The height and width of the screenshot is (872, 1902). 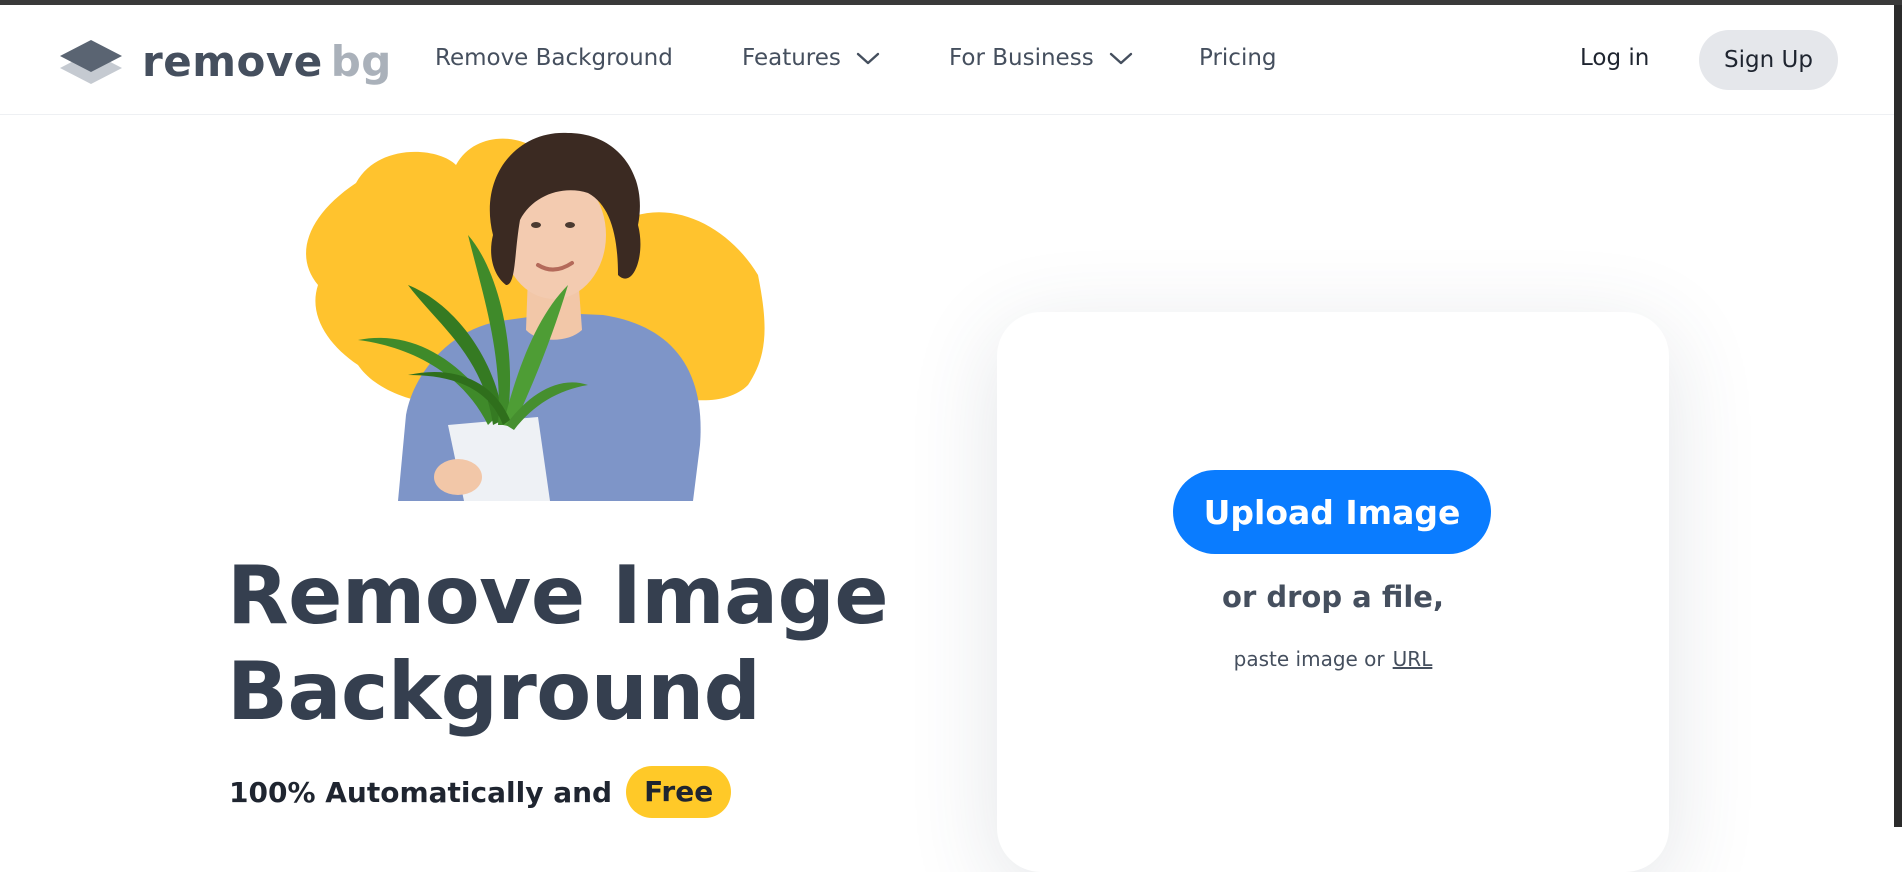 I want to click on page-title-line1: Remove Image, so click(x=558, y=595).